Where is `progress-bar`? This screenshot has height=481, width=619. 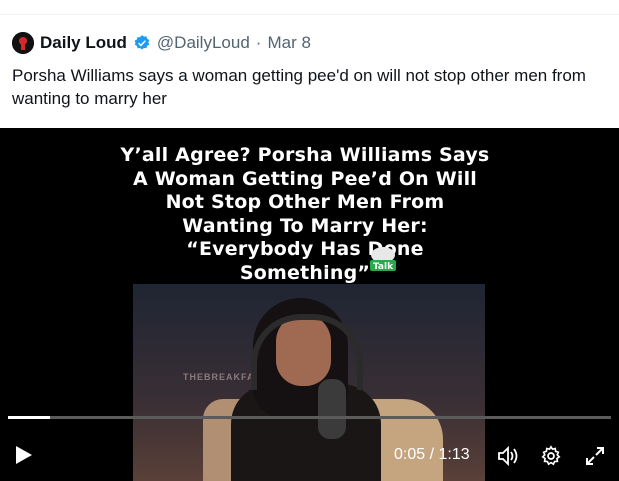
progress-bar is located at coordinates (309, 417).